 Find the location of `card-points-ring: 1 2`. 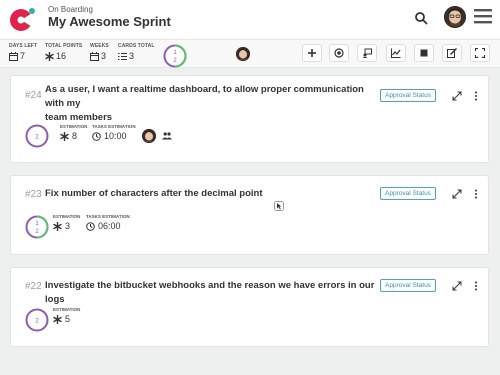

card-points-ring: 1 2 is located at coordinates (37, 227).